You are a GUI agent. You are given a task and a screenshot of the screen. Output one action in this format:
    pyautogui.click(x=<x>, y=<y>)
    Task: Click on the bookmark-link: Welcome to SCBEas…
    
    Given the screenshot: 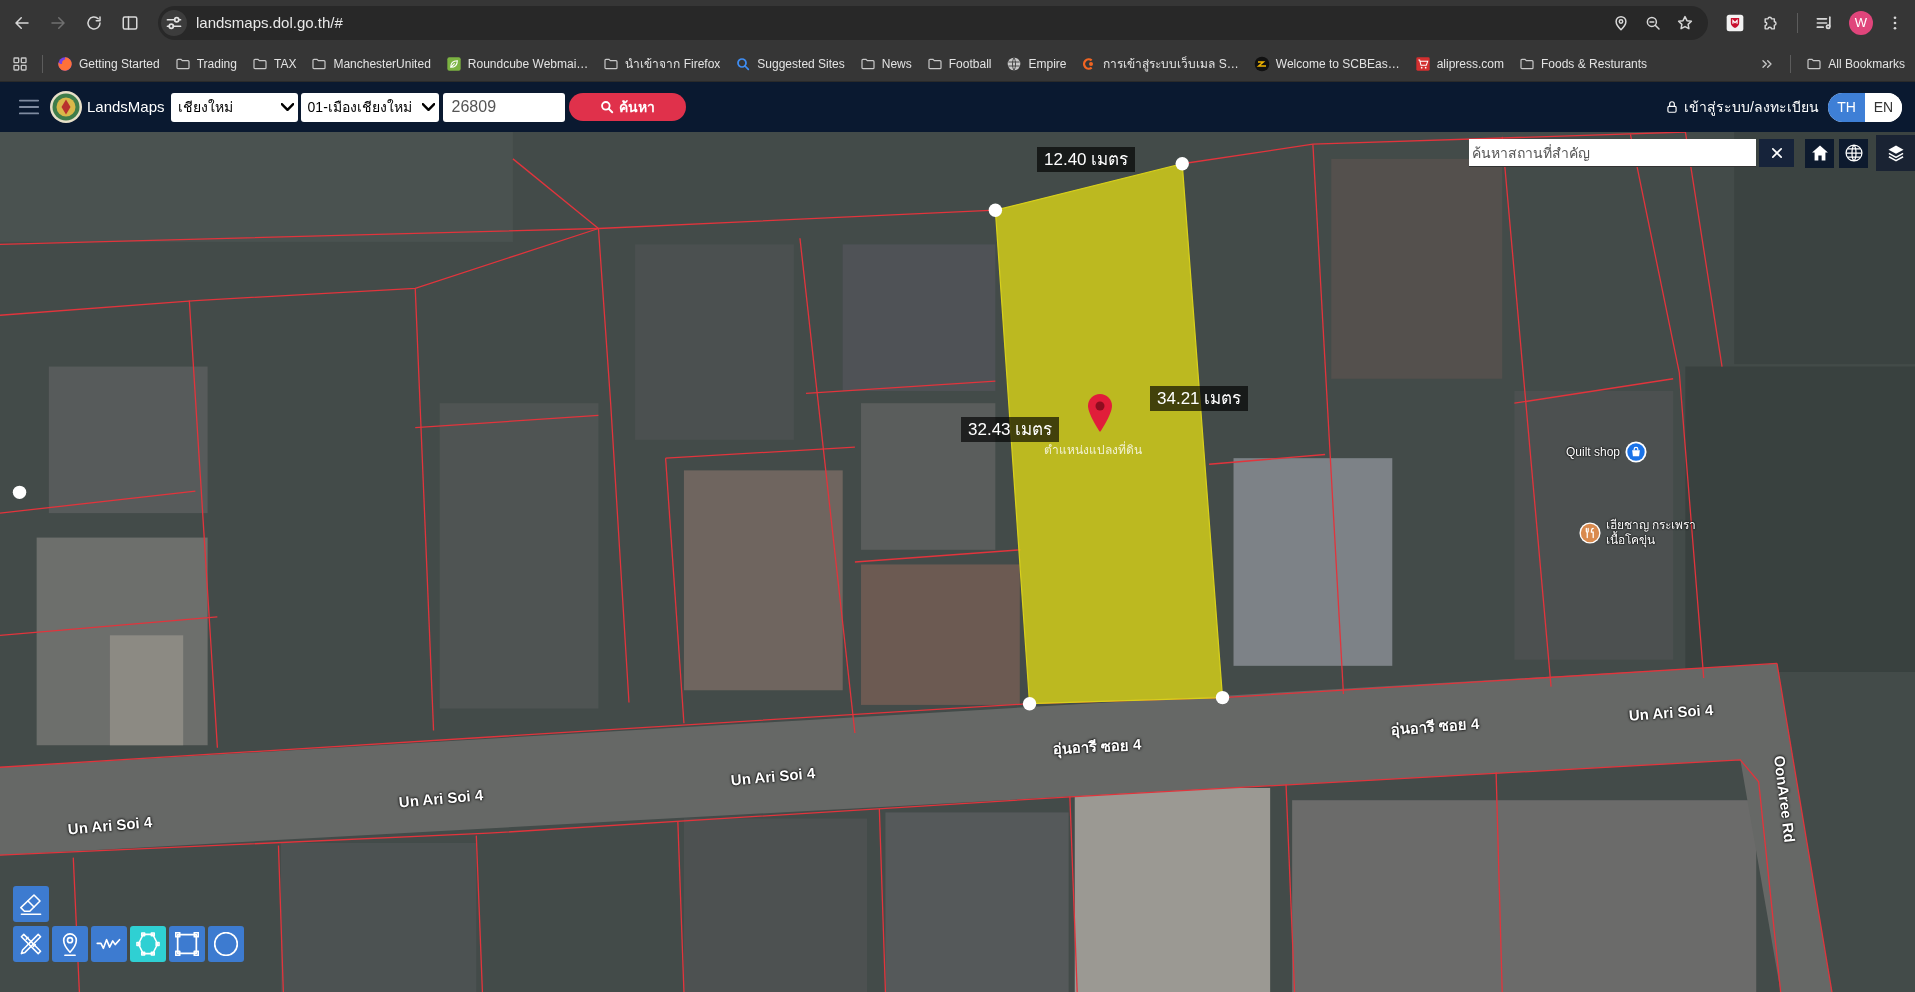 What is the action you would take?
    pyautogui.click(x=1326, y=63)
    